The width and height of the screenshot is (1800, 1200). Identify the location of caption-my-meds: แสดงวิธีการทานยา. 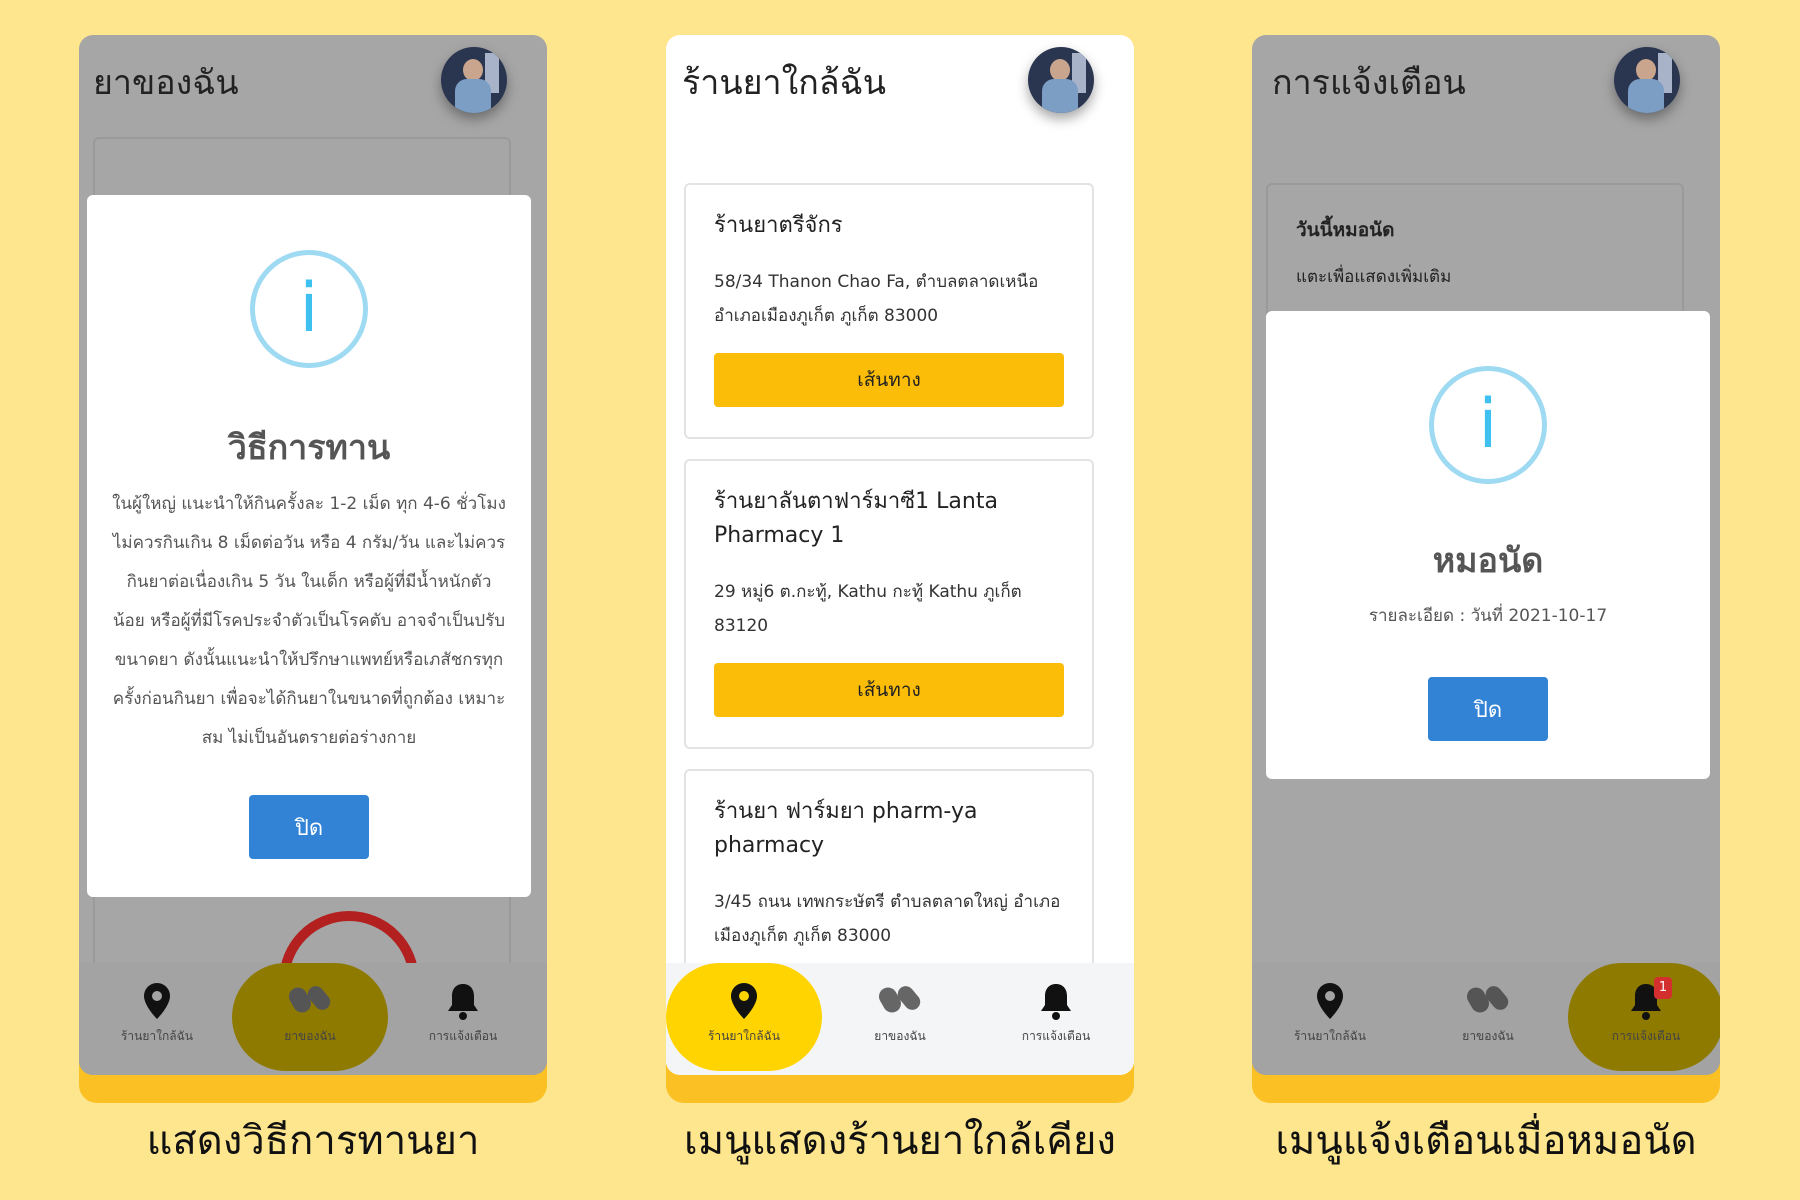
(313, 1141).